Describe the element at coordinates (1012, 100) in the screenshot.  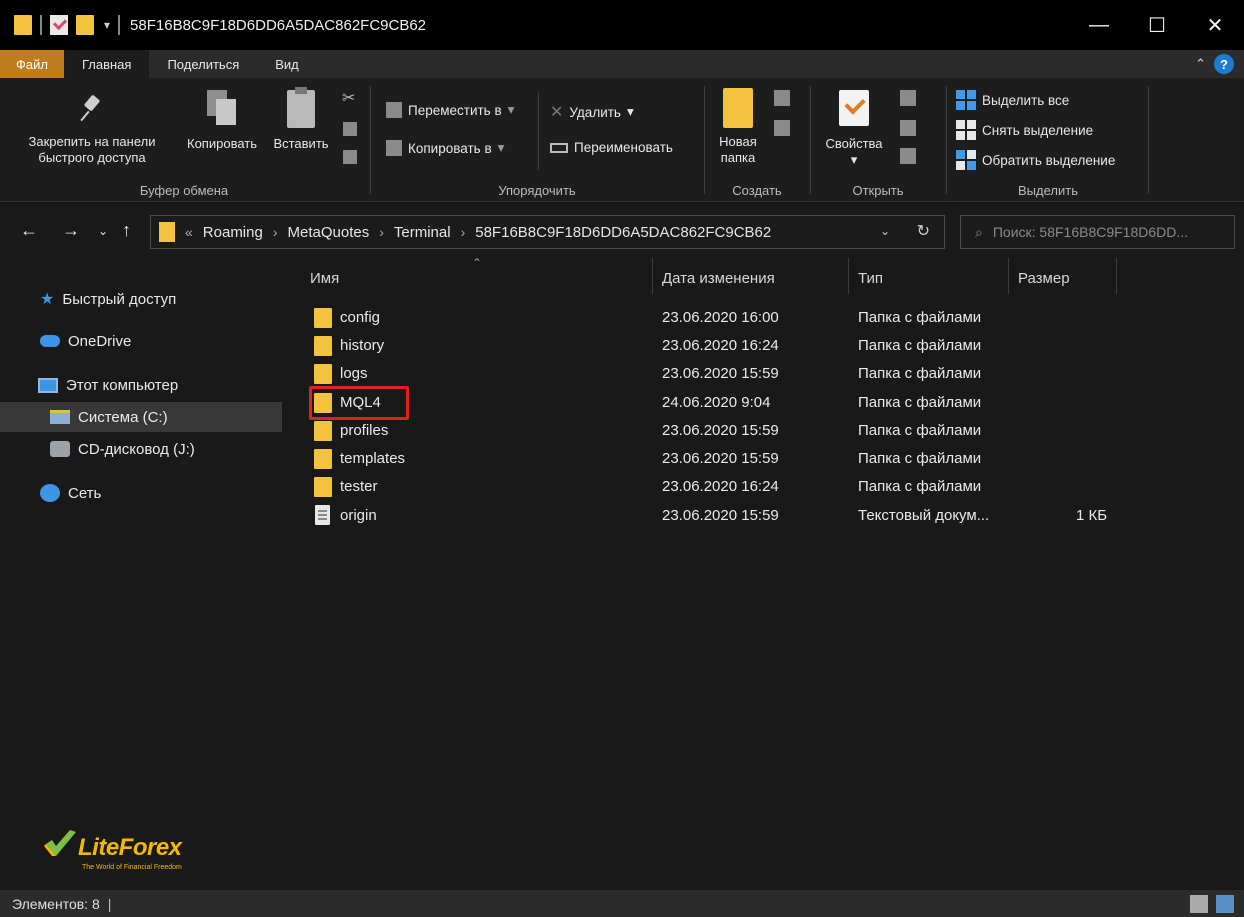
I see `select-all-button: Выделить все` at that location.